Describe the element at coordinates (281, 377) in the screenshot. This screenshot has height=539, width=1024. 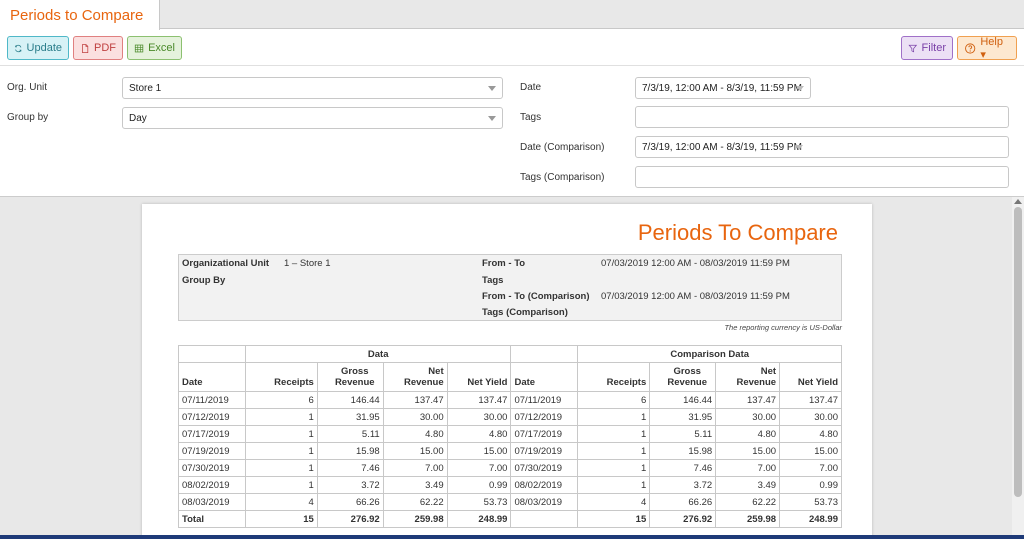
I see `col-header-receipts: Receipts` at that location.